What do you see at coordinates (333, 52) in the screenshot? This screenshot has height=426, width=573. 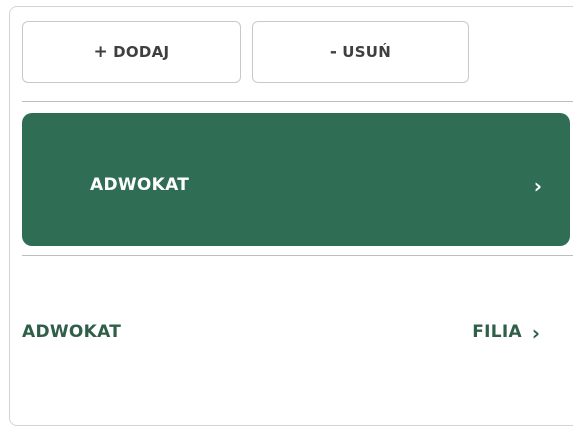 I see `minus-icon: -` at bounding box center [333, 52].